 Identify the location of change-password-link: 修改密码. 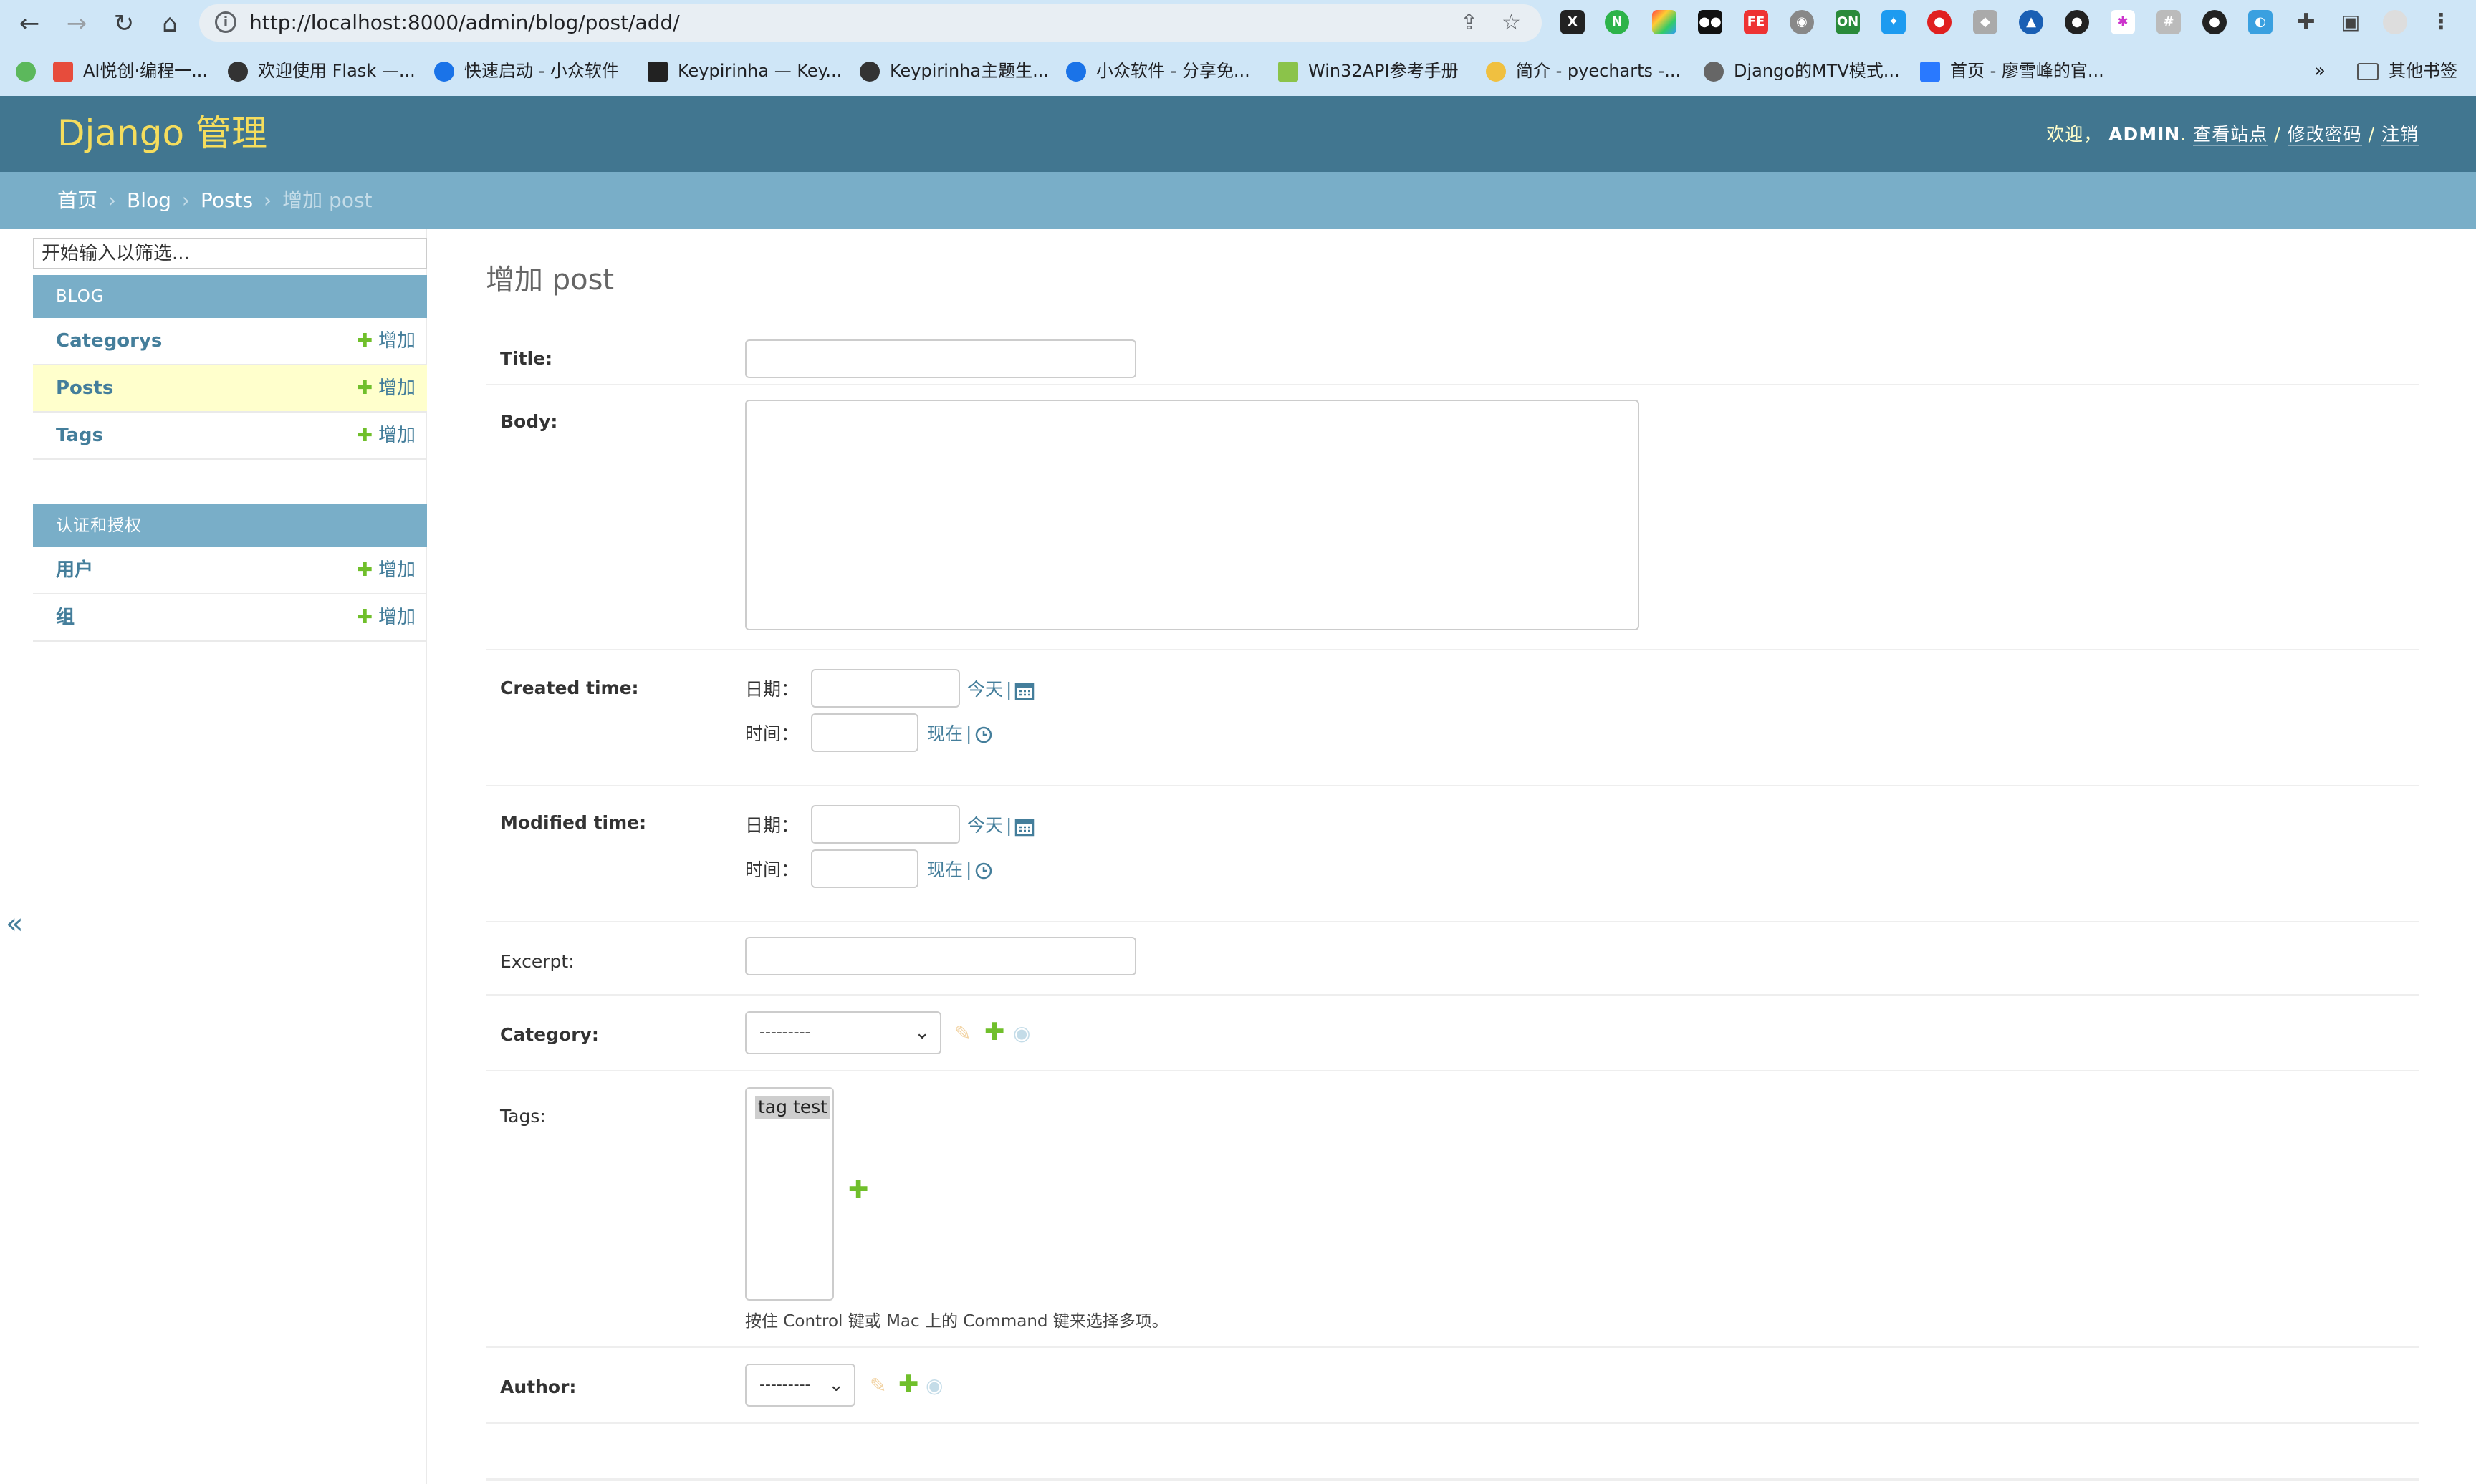
(2325, 135).